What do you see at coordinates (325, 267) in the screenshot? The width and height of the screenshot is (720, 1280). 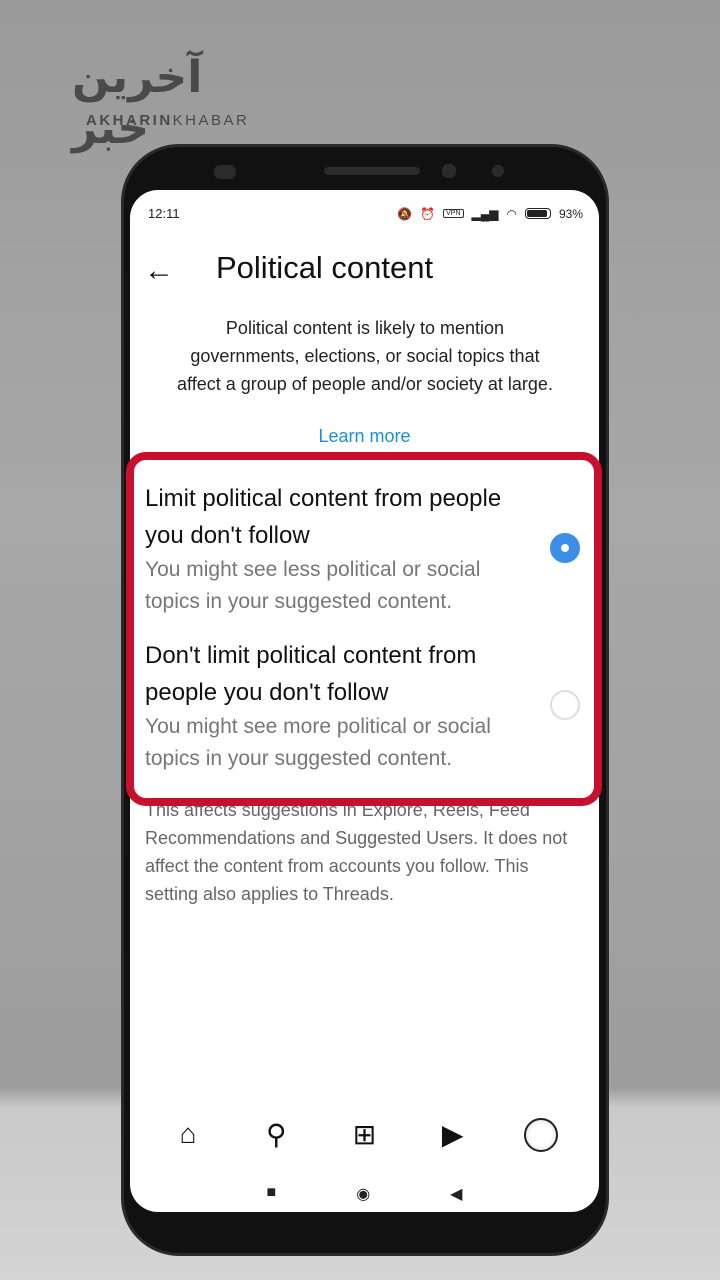 I see `page-title: Political content` at bounding box center [325, 267].